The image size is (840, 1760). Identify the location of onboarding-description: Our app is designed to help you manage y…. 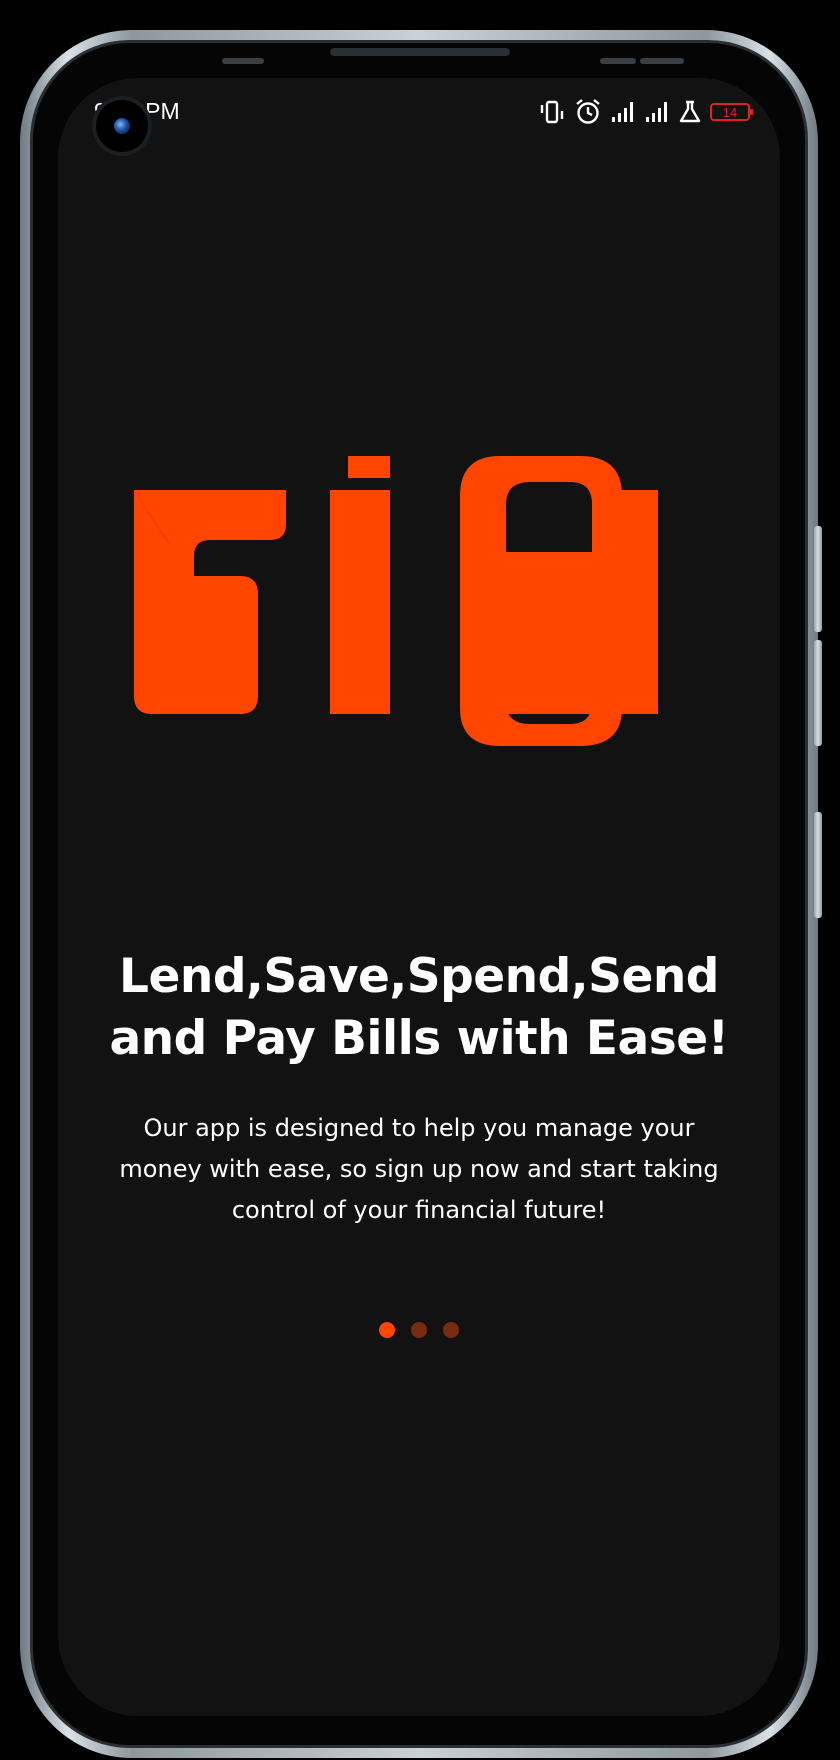
(419, 1169).